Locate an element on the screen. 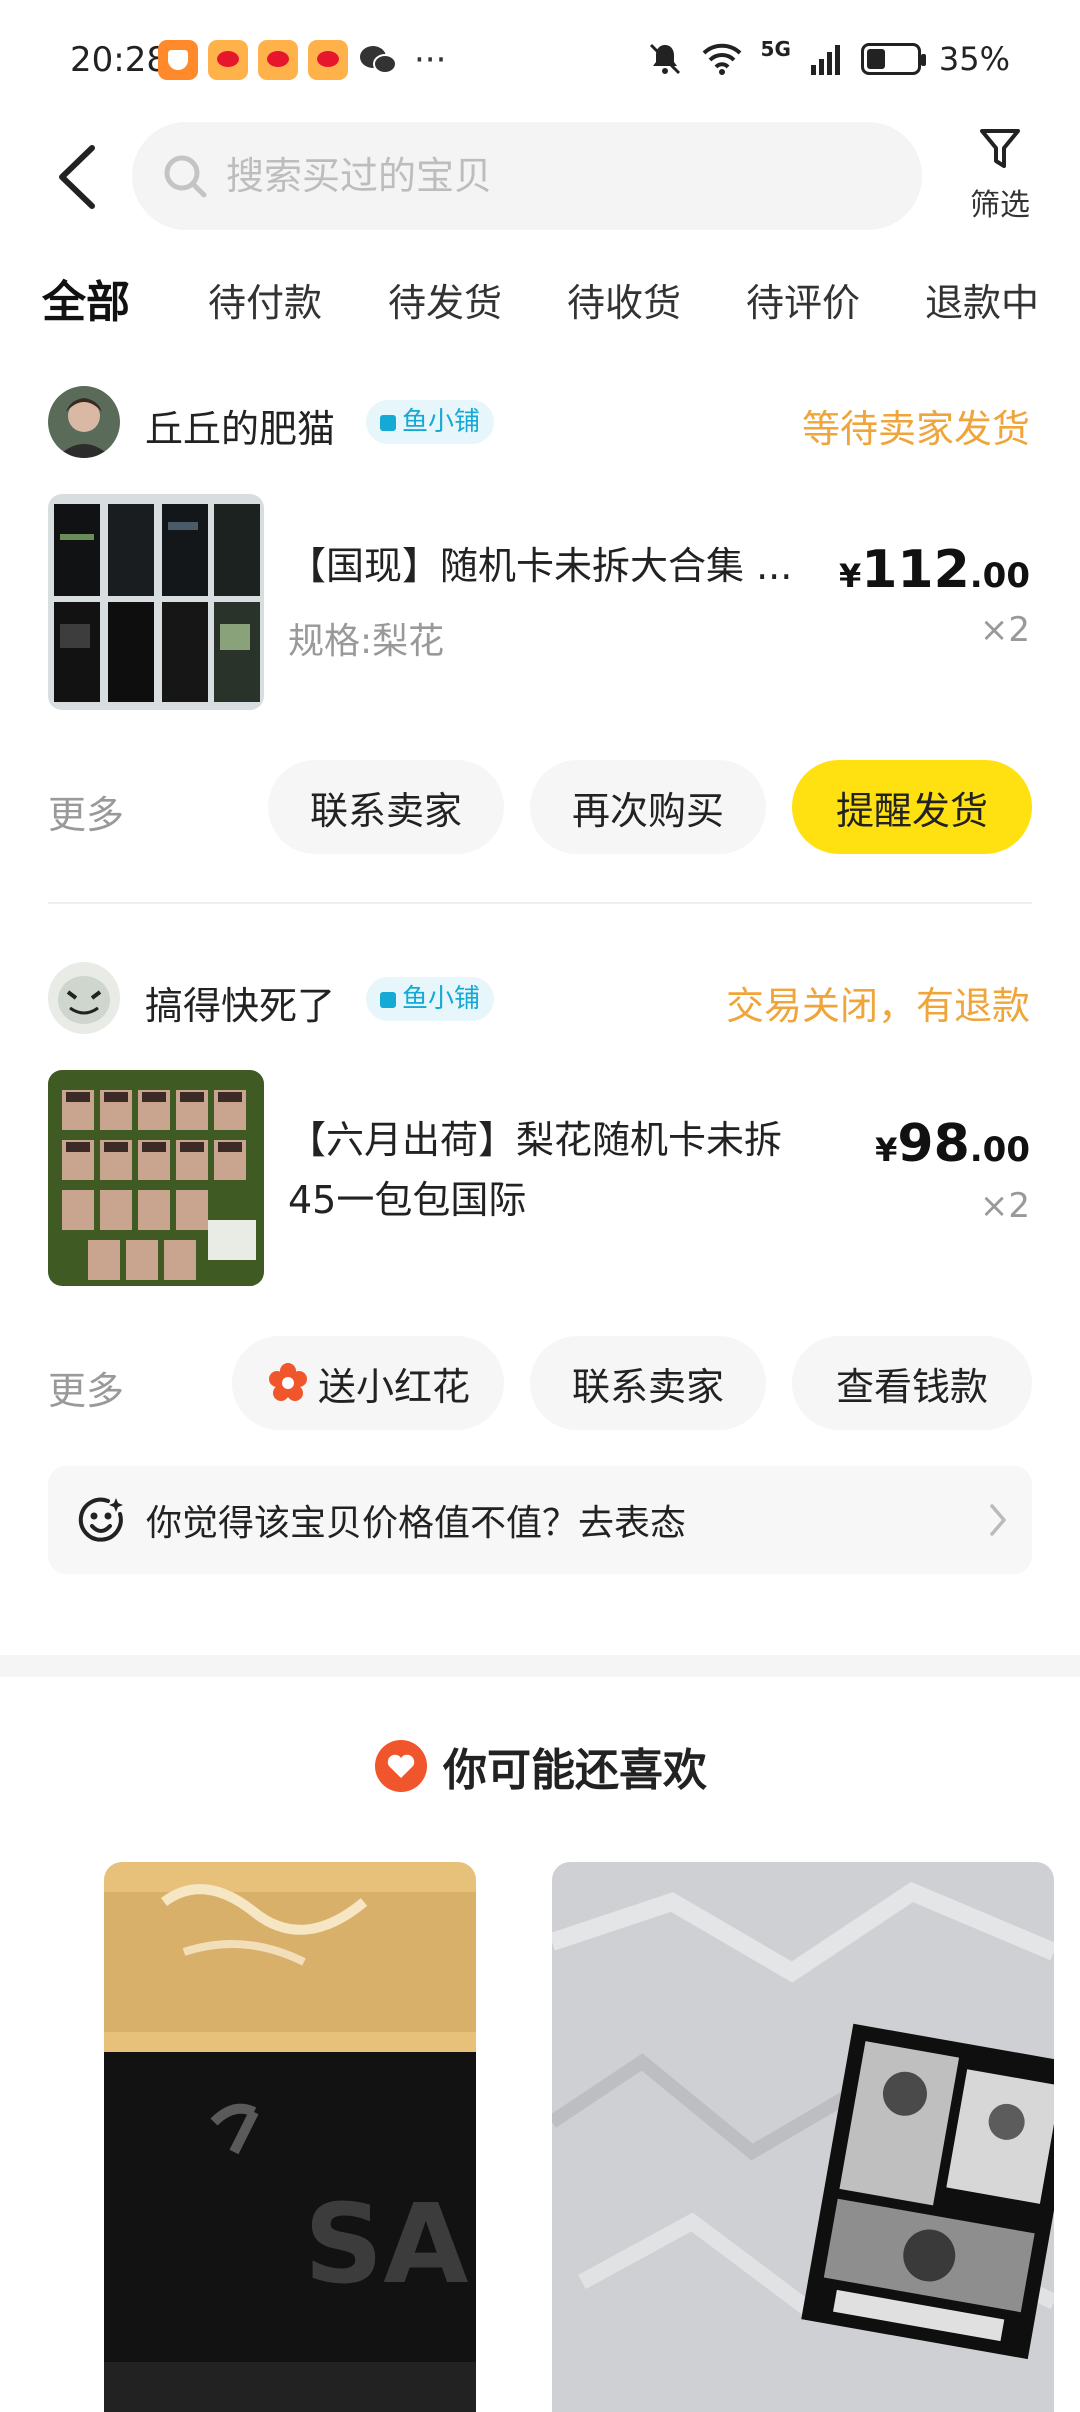 The width and height of the screenshot is (1080, 2412). svg-text: SA is located at coordinates (386, 2244).